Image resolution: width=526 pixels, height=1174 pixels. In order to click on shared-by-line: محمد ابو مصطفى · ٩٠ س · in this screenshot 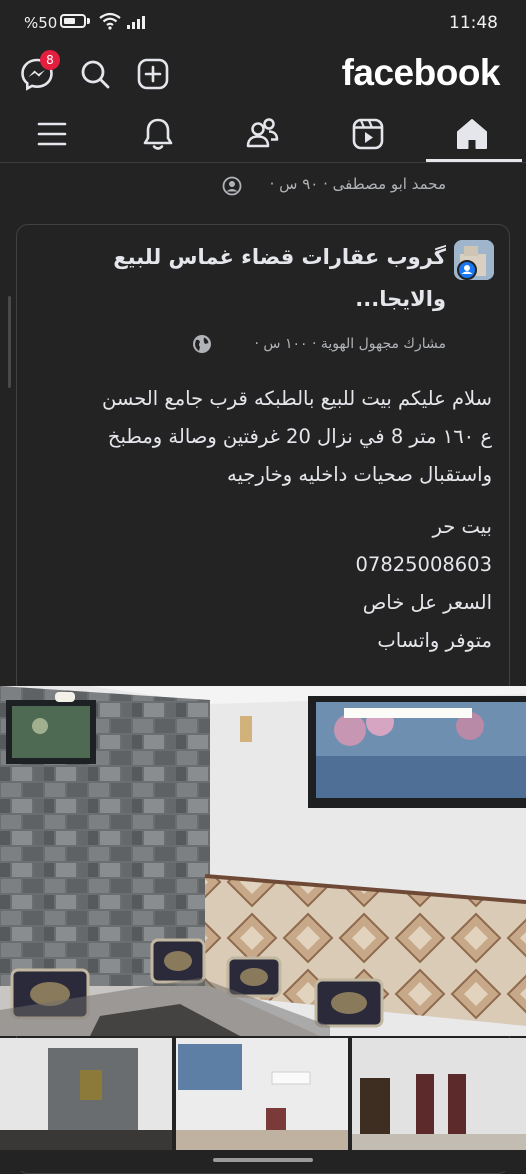, I will do `click(358, 184)`.